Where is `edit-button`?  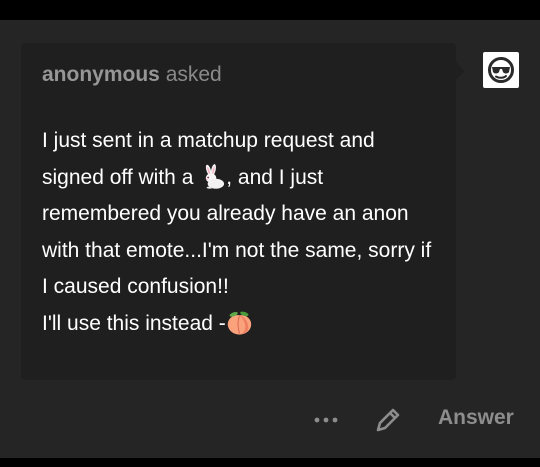
edit-button is located at coordinates (388, 420).